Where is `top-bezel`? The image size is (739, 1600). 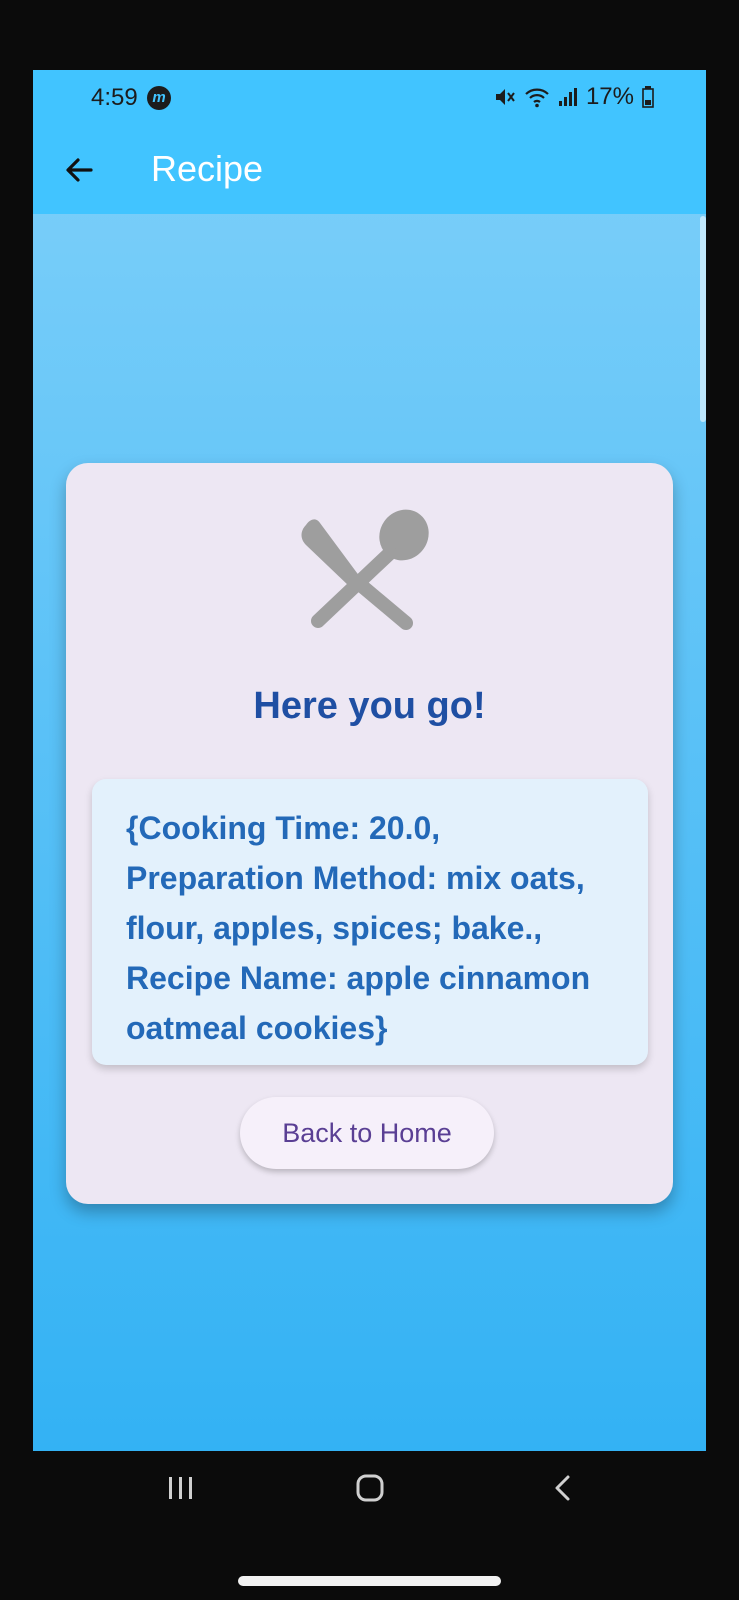
top-bezel is located at coordinates (369, 35).